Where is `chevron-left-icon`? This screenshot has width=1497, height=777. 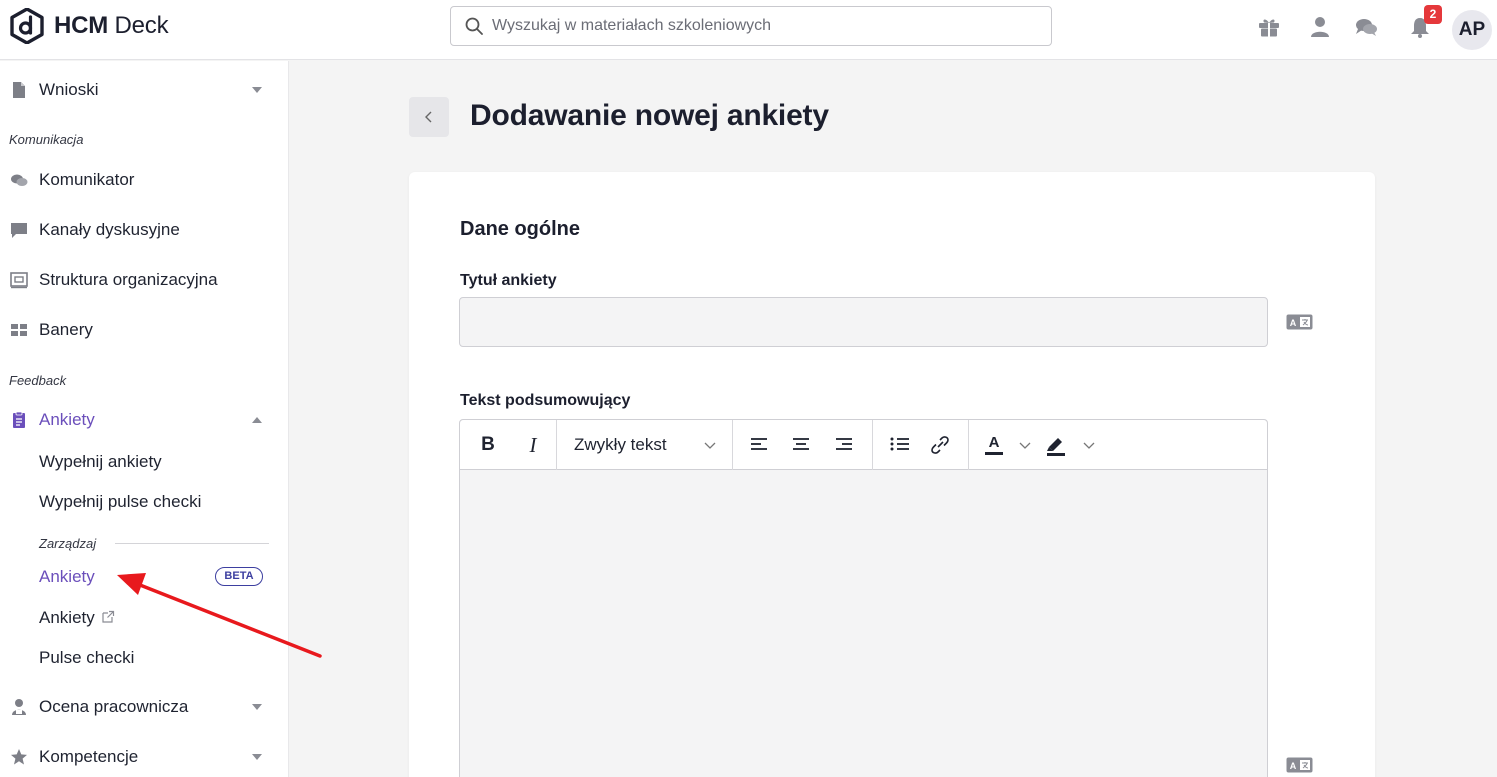
chevron-left-icon is located at coordinates (428, 117).